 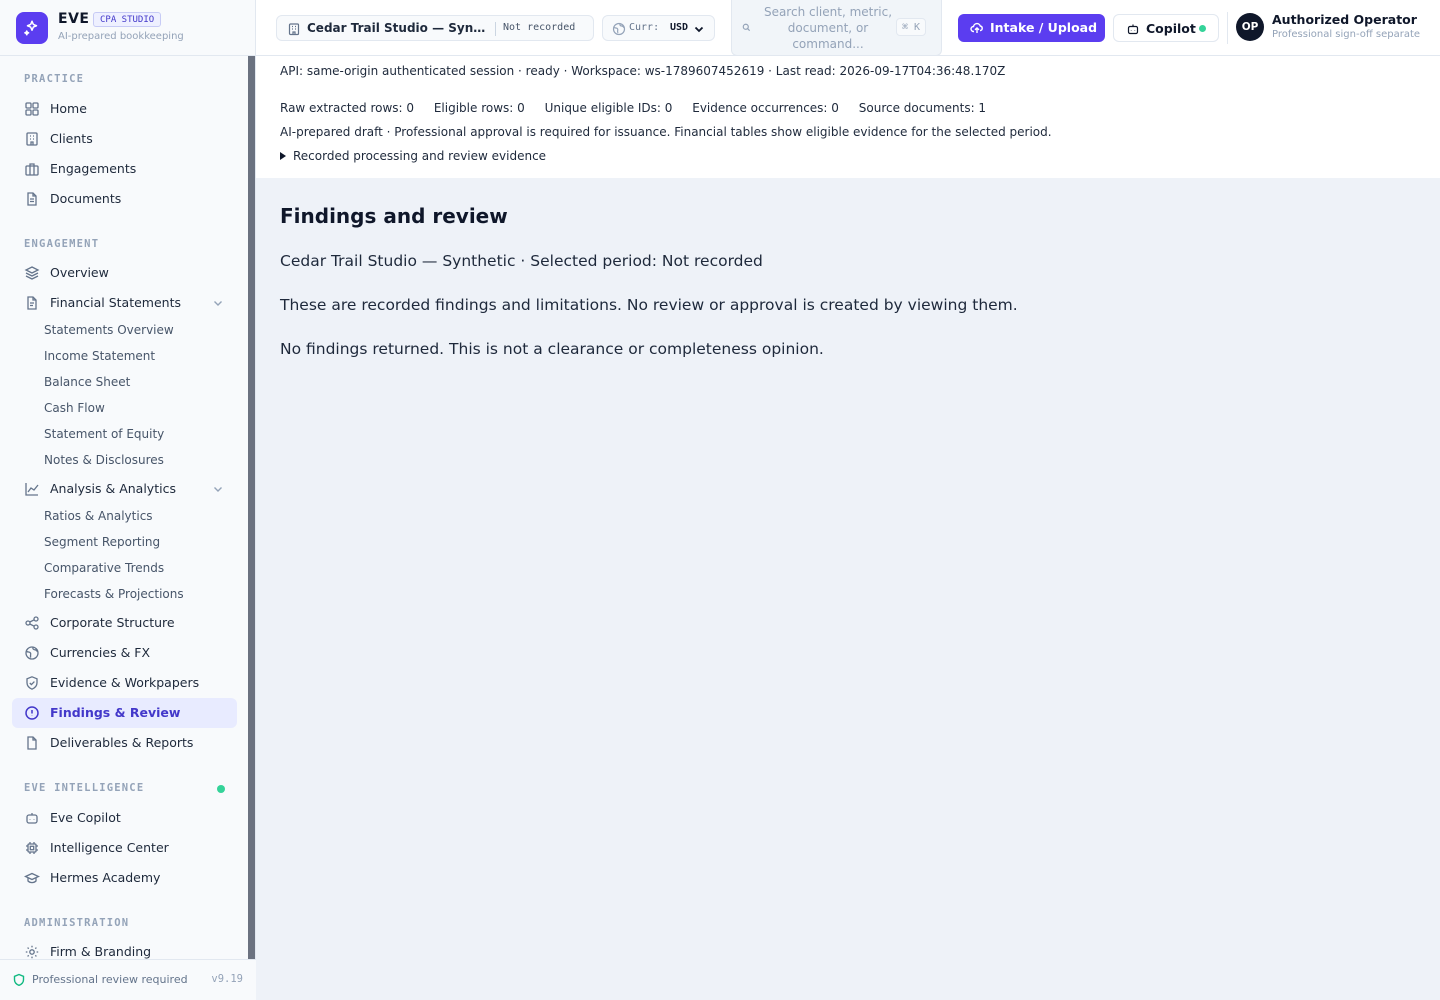 I want to click on currency-label: Curr:, so click(x=644, y=27).